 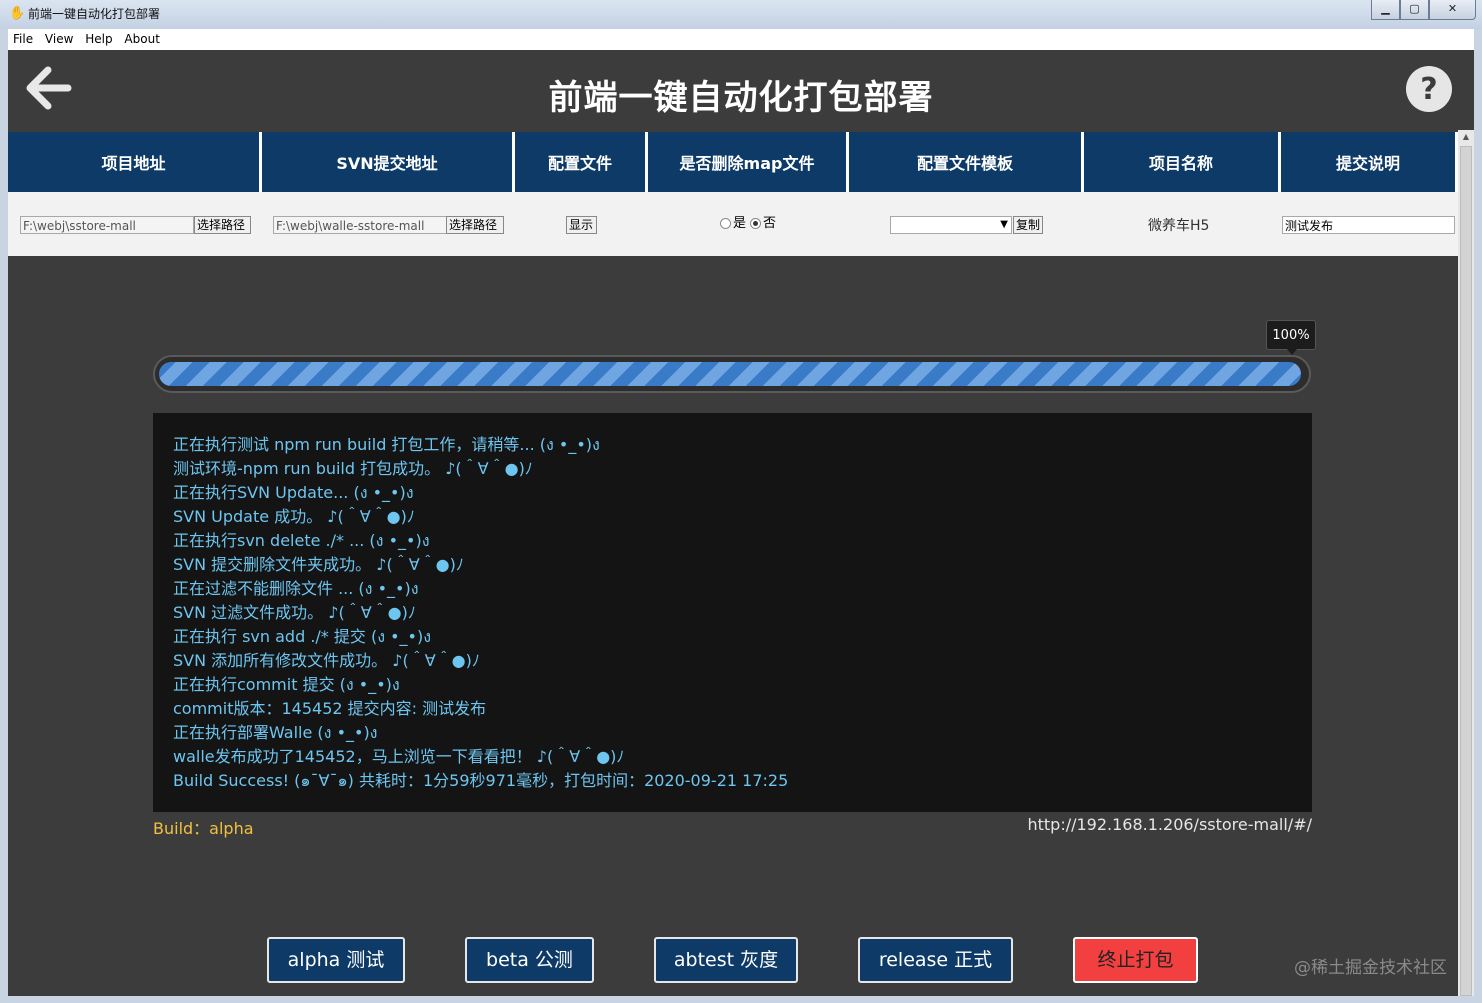 What do you see at coordinates (1370, 968) in the screenshot?
I see `watermark: @稀土掘金技术社区` at bounding box center [1370, 968].